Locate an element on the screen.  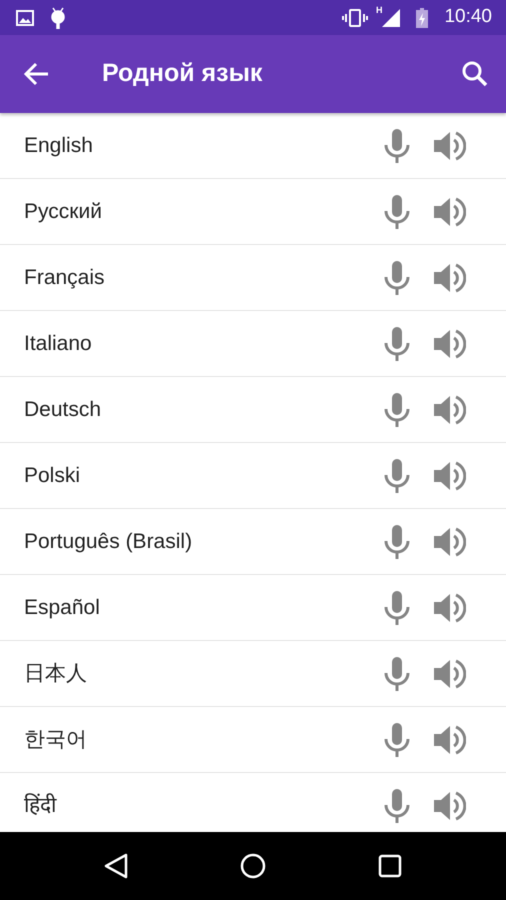
back-button is located at coordinates (37, 74).